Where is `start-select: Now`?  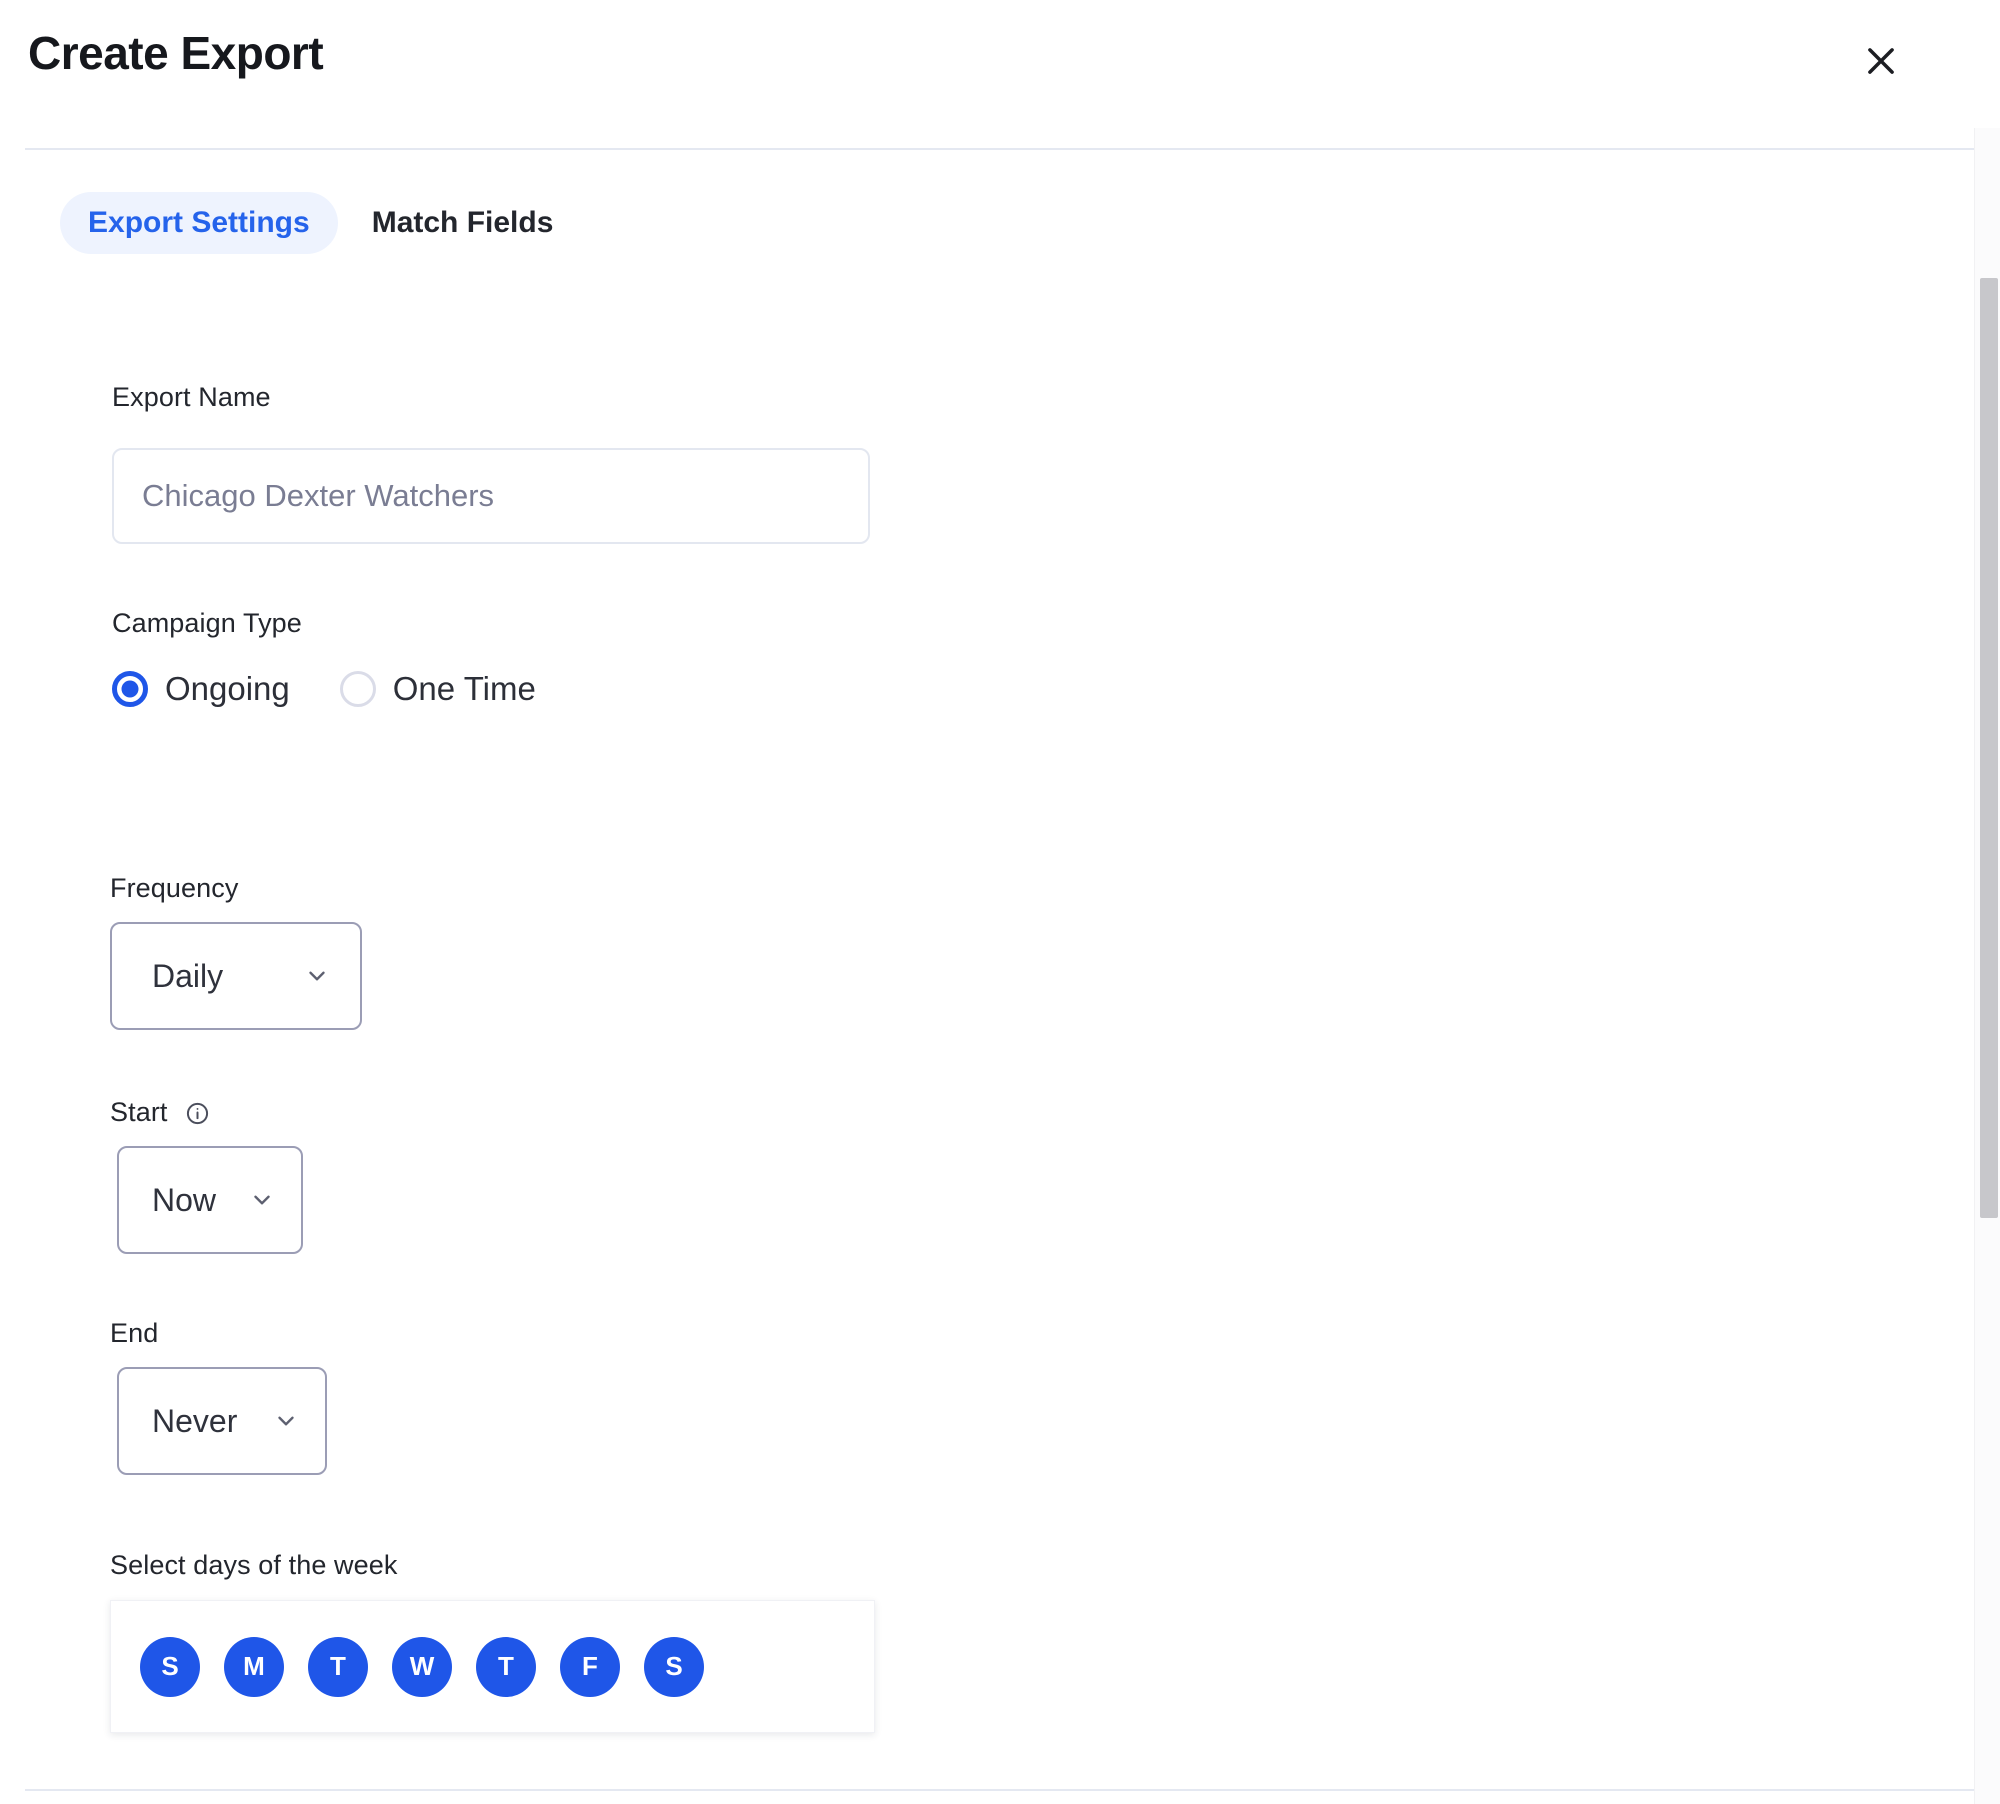 start-select: Now is located at coordinates (210, 1200).